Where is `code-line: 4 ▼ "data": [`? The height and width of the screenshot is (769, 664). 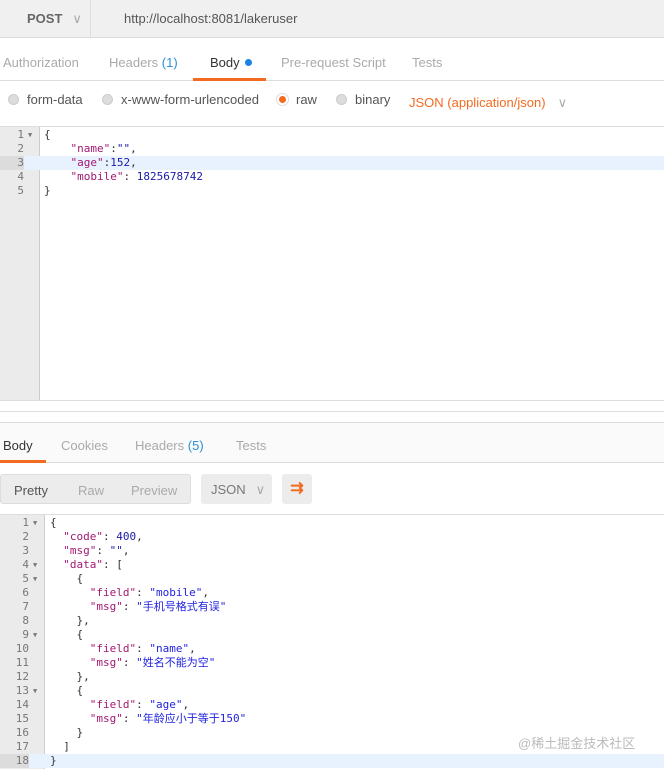 code-line: 4 ▼ "data": [ is located at coordinates (332, 565).